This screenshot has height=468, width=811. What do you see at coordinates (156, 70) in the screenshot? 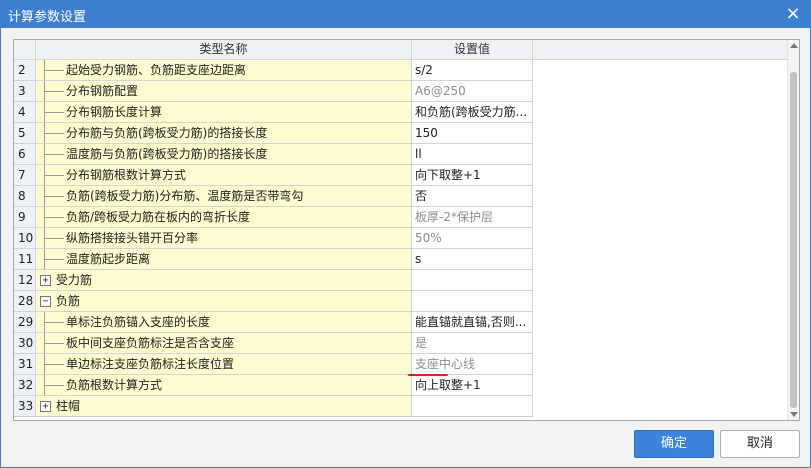
I see `type-name-label: 起始受力钢筋、负筋距支座边距离` at bounding box center [156, 70].